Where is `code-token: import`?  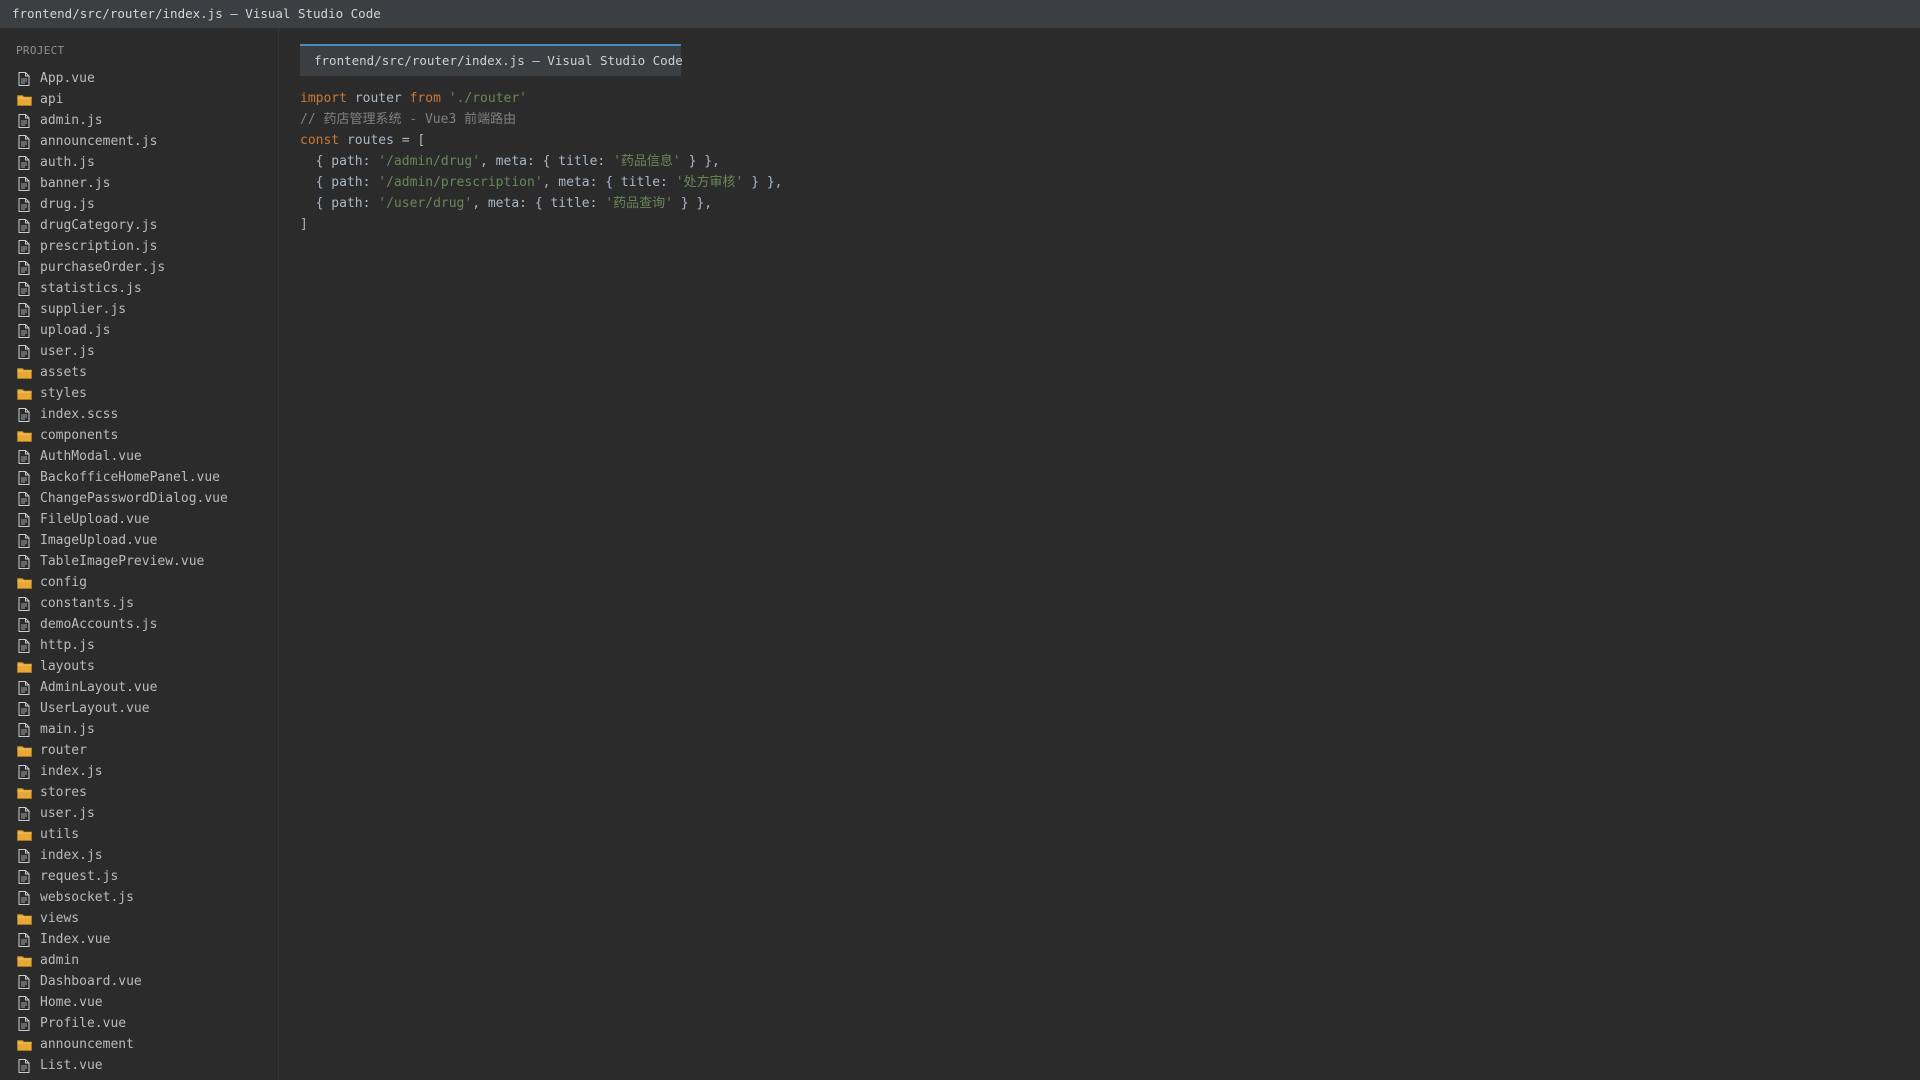 code-token: import is located at coordinates (323, 98).